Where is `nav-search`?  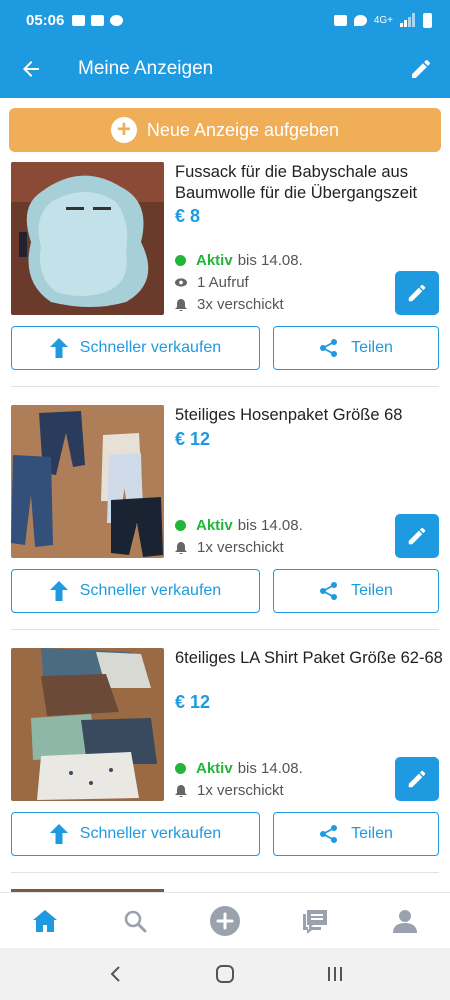
nav-search is located at coordinates (135, 920).